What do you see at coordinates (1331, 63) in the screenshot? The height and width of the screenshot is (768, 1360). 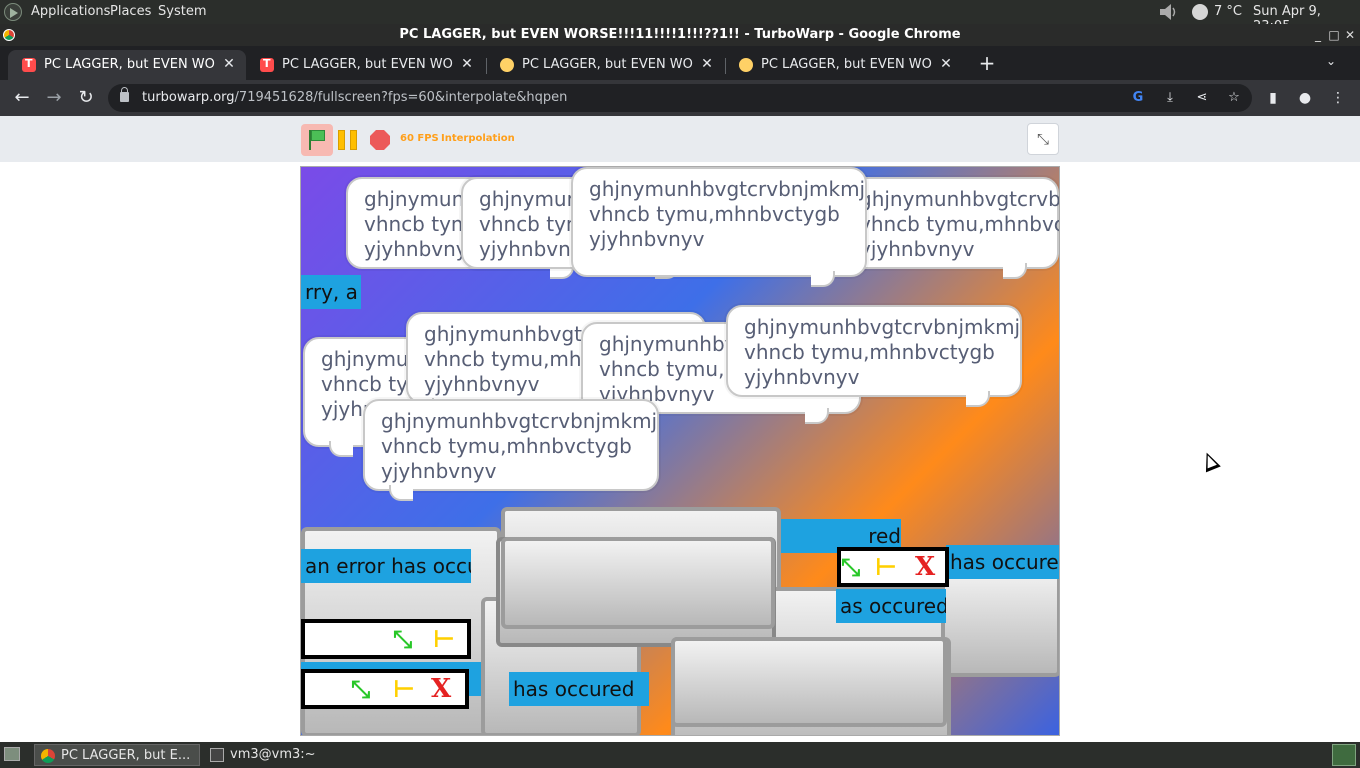 I see `tab-search-chevron-icon: ⌄` at bounding box center [1331, 63].